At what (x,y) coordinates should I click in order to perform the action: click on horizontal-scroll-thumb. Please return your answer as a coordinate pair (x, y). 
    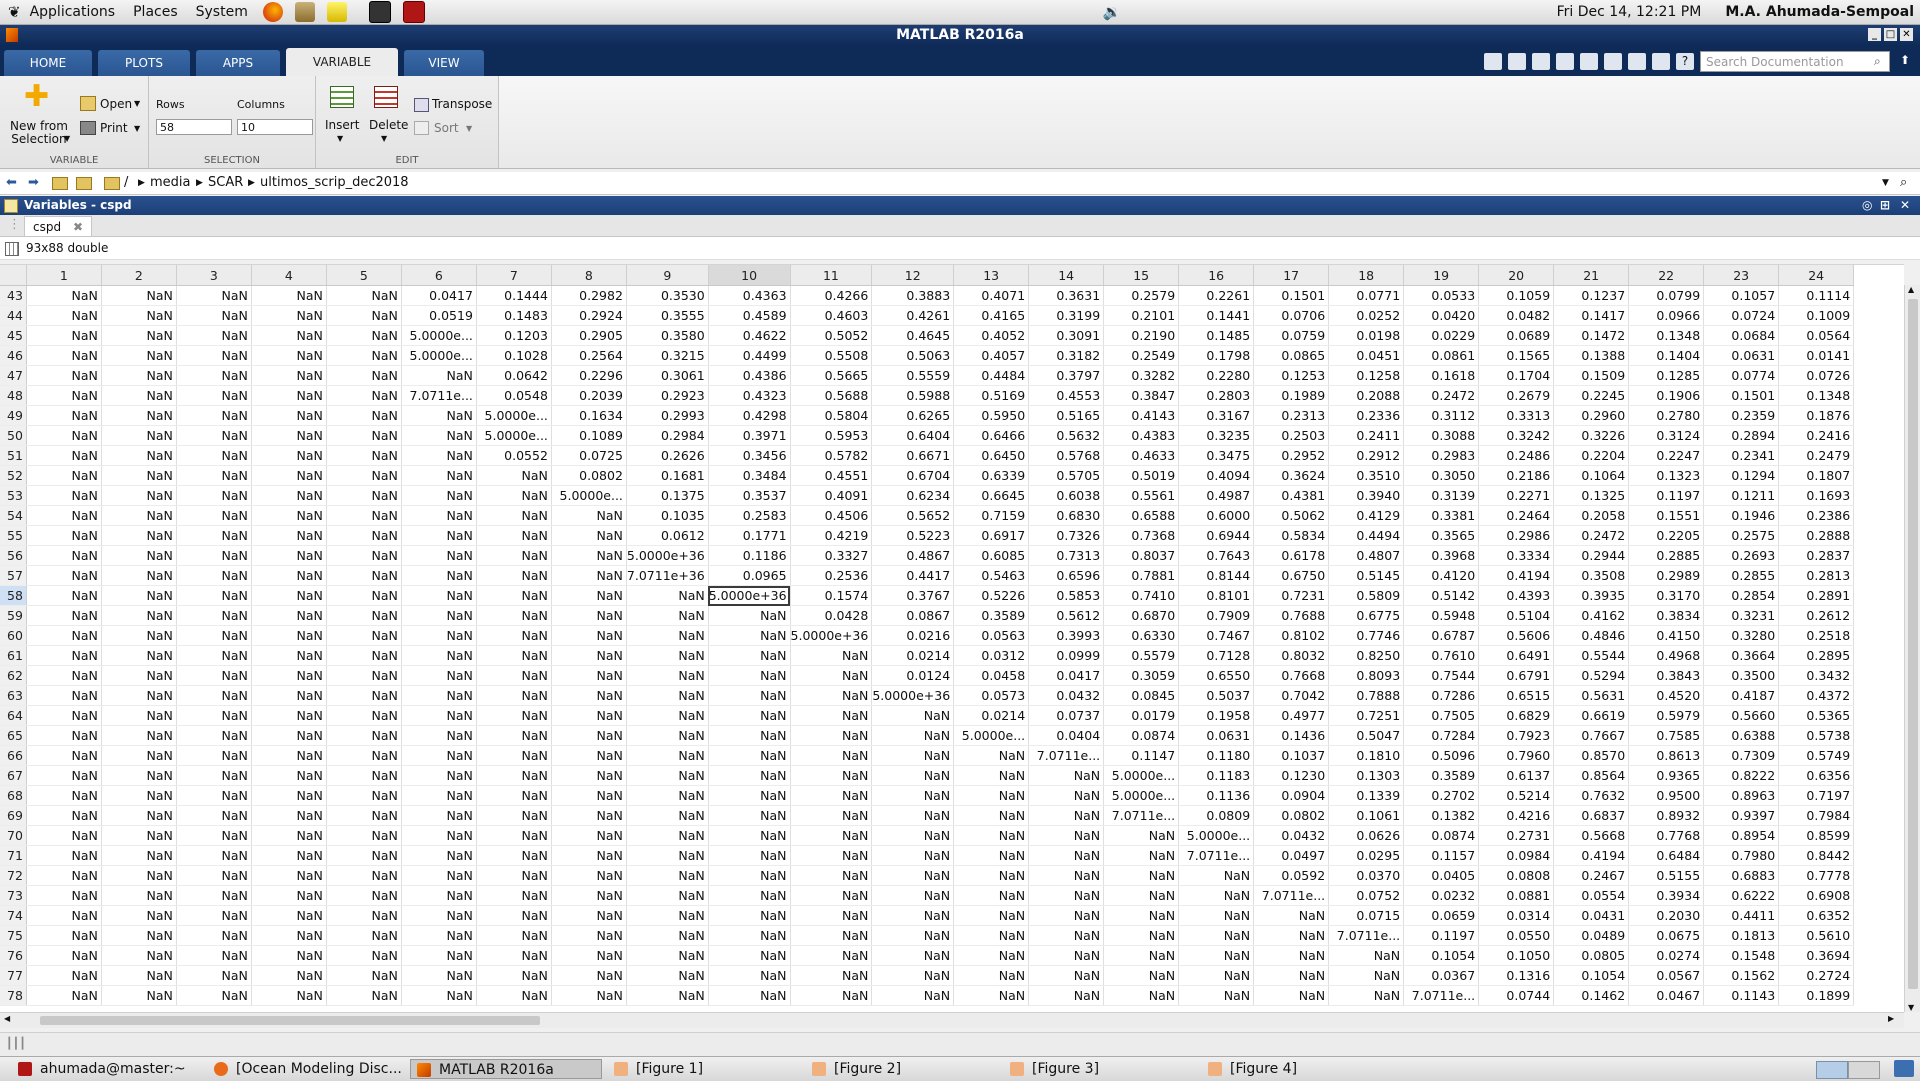
    Looking at the image, I should click on (290, 1020).